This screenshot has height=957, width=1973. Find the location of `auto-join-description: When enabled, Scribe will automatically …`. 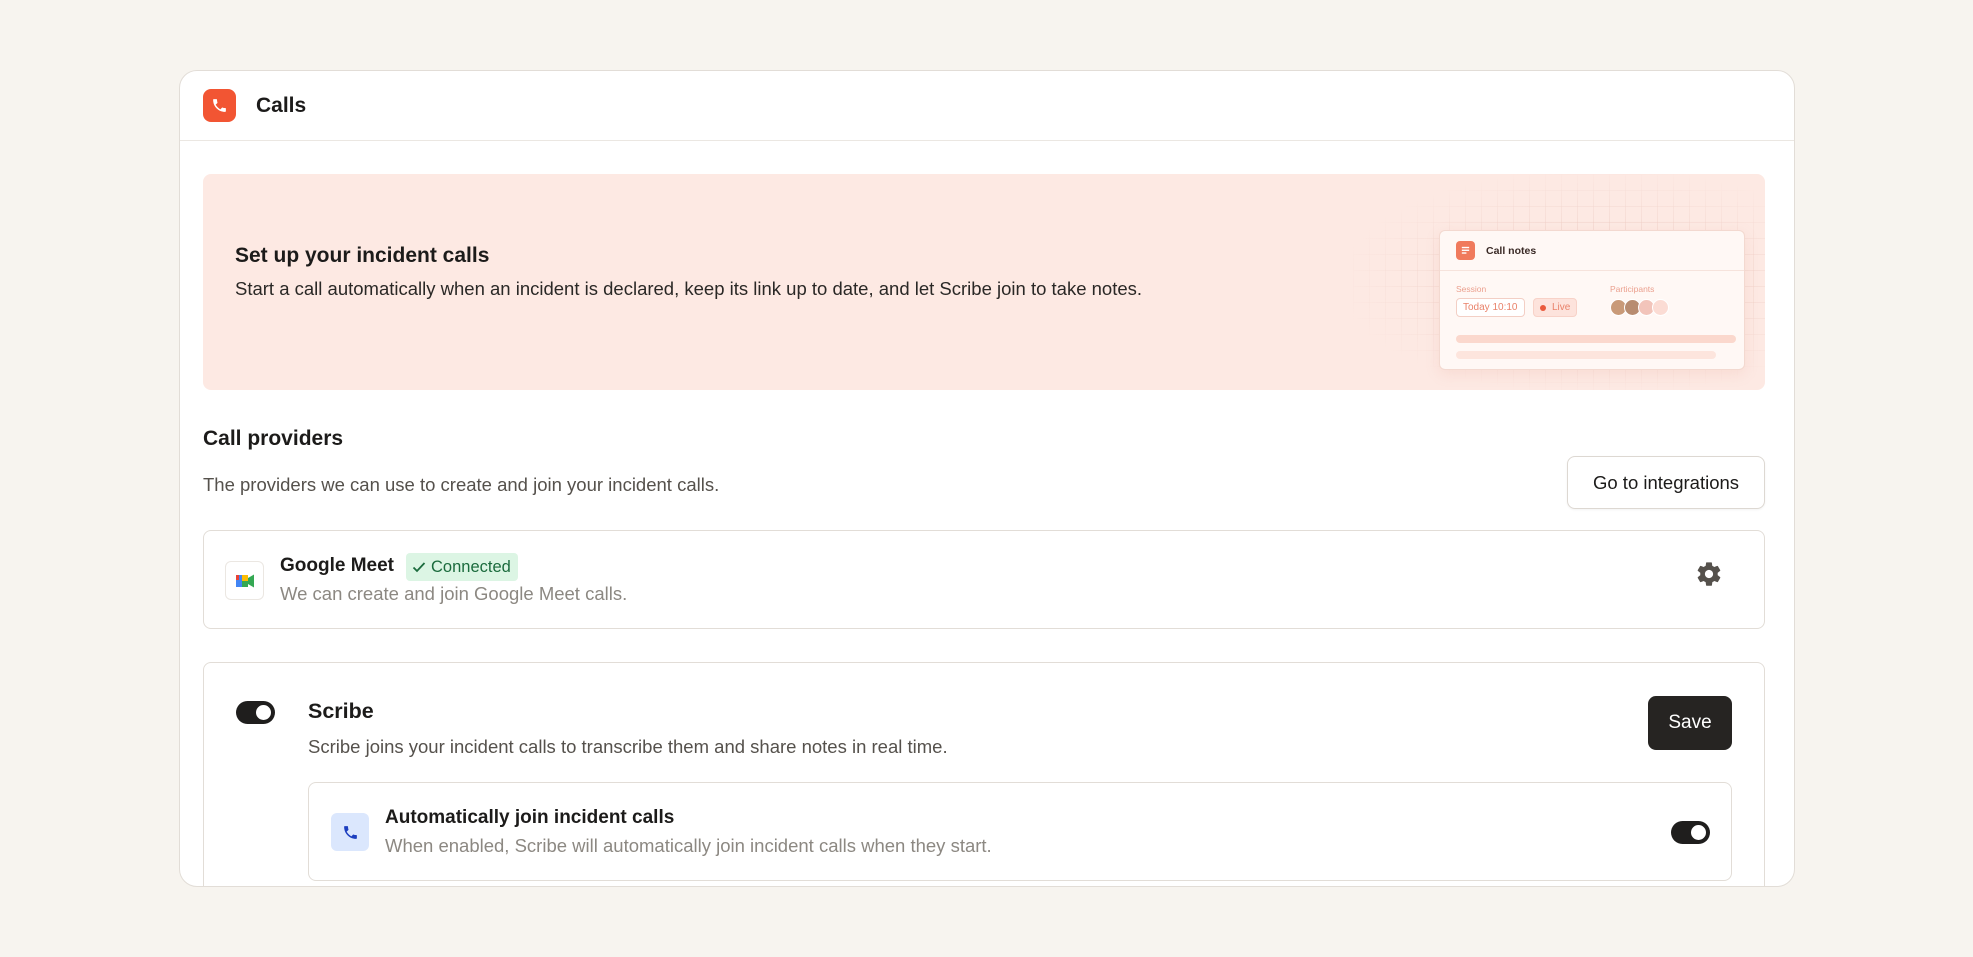

auto-join-description: When enabled, Scribe will automatically … is located at coordinates (688, 845).